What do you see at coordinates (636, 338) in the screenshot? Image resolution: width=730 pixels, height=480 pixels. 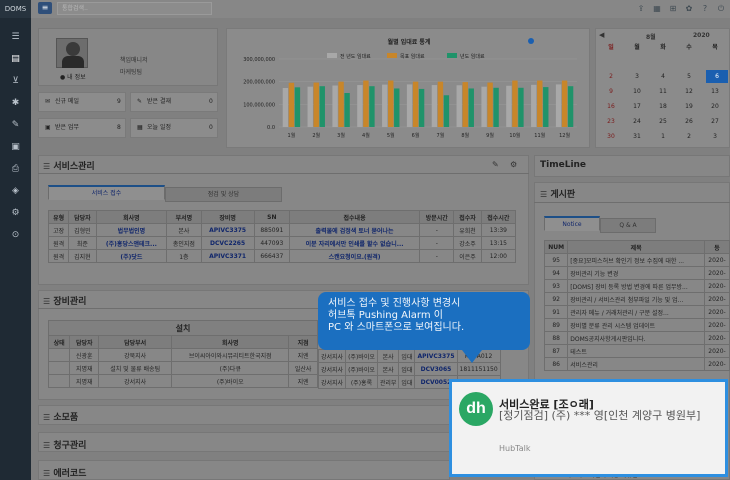 I see `table-row: 88 DOMS공지사항게시판입니다. 2020-` at bounding box center [636, 338].